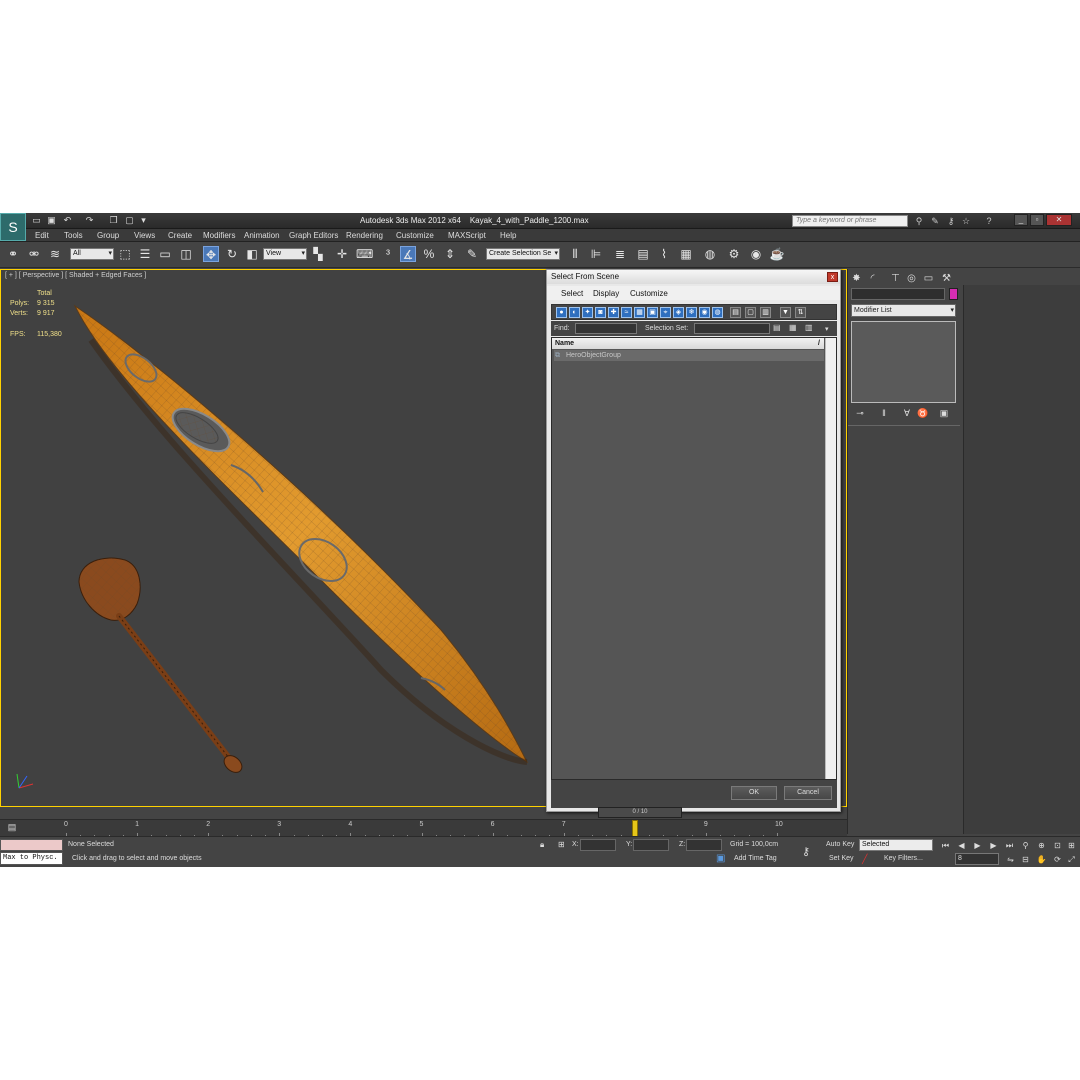 This screenshot has height=1080, width=1080. What do you see at coordinates (542, 845) in the screenshot?
I see `lock-icon: 🔒︎` at bounding box center [542, 845].